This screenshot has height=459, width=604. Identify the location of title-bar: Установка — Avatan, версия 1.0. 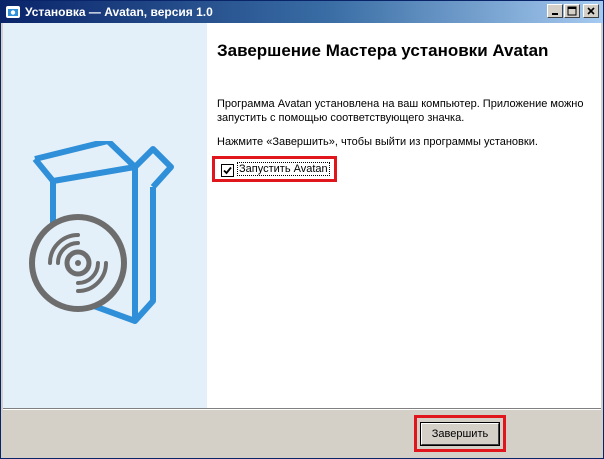
(302, 12).